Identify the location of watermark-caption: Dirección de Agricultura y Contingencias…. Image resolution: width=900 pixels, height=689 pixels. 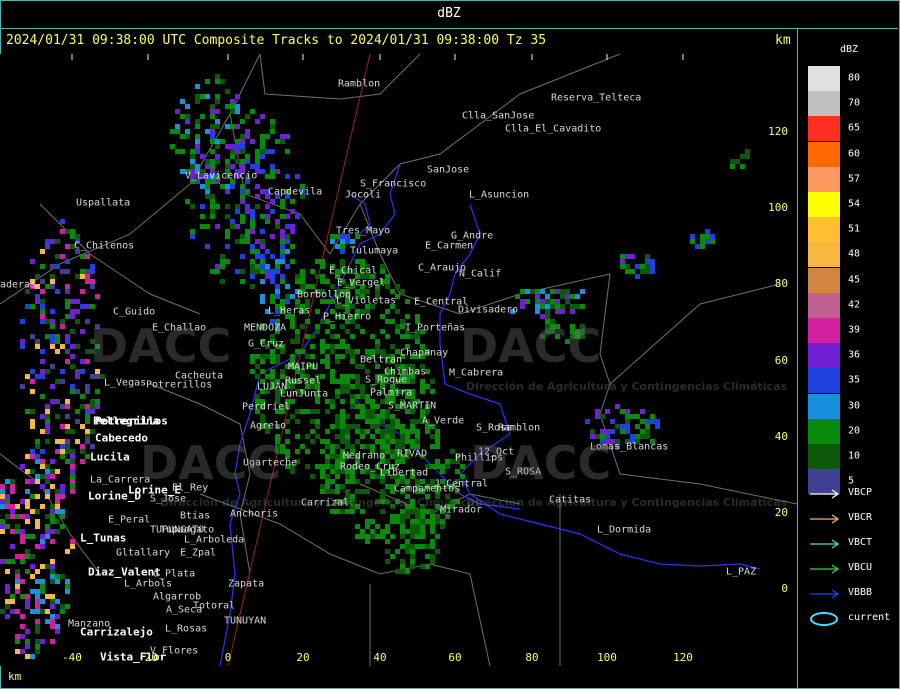
(321, 502).